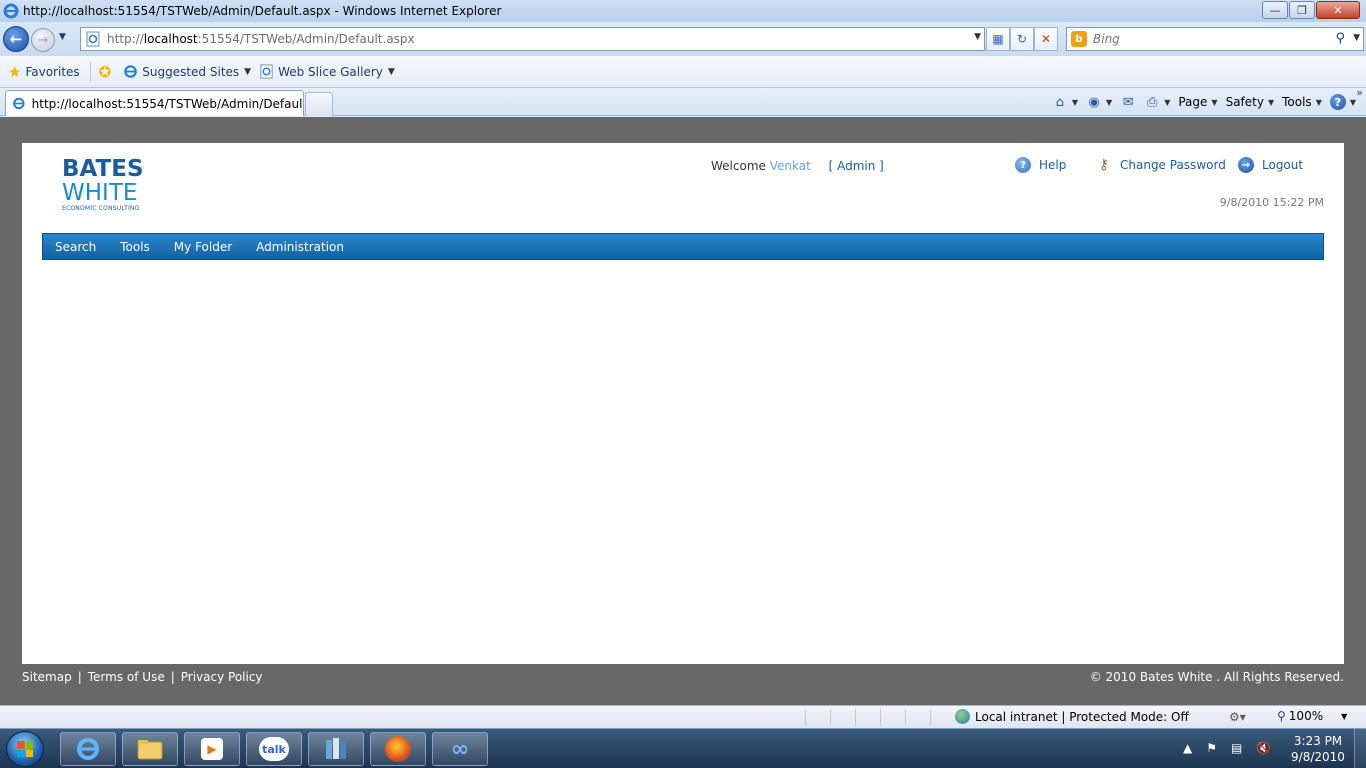 The height and width of the screenshot is (768, 1366). What do you see at coordinates (1152, 102) in the screenshot?
I see `printer-icon: ⎙` at bounding box center [1152, 102].